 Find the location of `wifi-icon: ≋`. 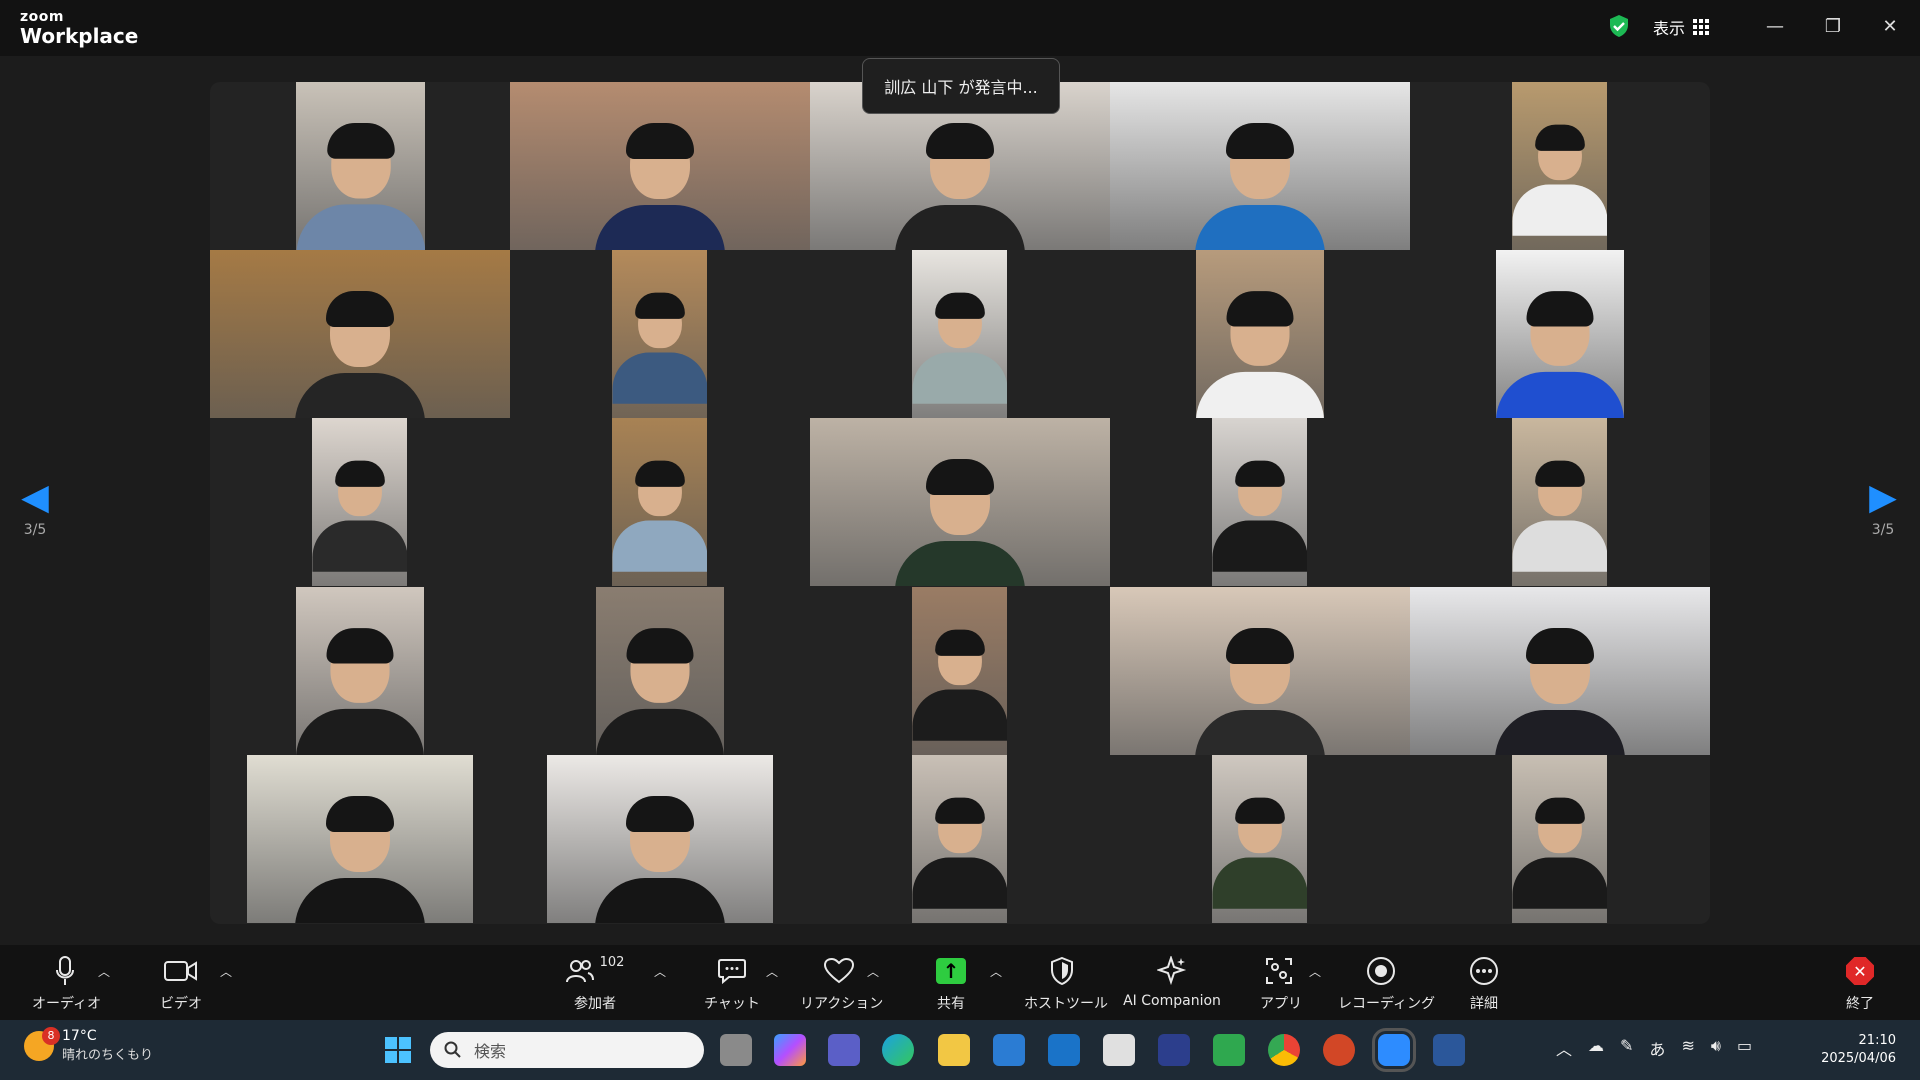

wifi-icon: ≋ is located at coordinates (1687, 1048).